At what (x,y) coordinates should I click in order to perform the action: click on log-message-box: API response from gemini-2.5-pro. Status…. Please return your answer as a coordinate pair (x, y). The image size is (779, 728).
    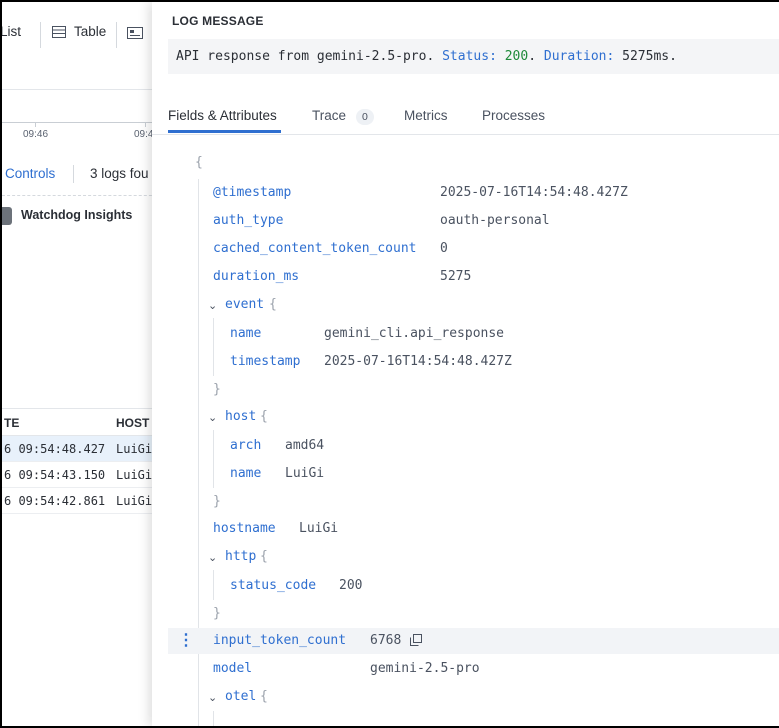
    Looking at the image, I should click on (473, 56).